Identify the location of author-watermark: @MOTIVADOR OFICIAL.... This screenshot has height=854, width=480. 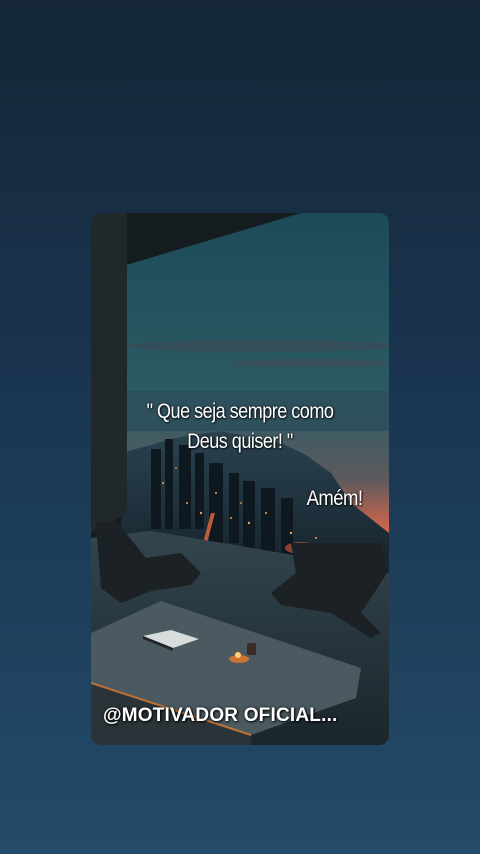
(220, 715).